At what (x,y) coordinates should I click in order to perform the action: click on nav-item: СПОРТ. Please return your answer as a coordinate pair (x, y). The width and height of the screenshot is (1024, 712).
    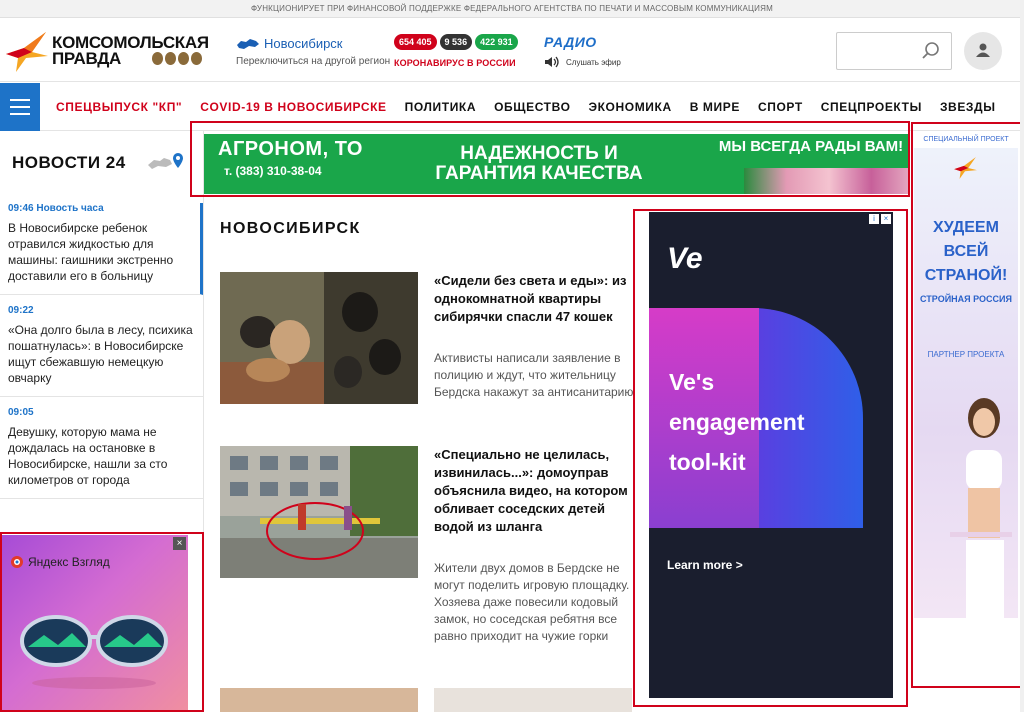
    Looking at the image, I should click on (780, 107).